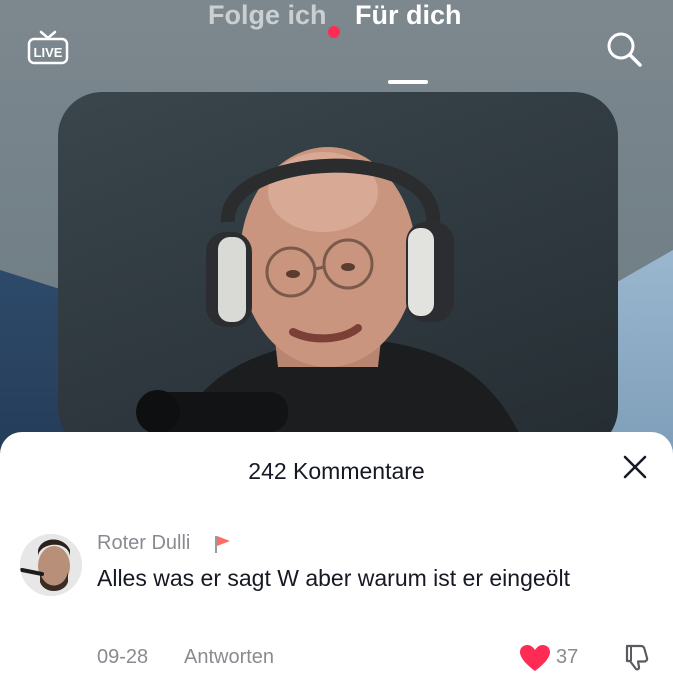 The height and width of the screenshot is (680, 673). I want to click on tab-following: Folge ich, so click(267, 15).